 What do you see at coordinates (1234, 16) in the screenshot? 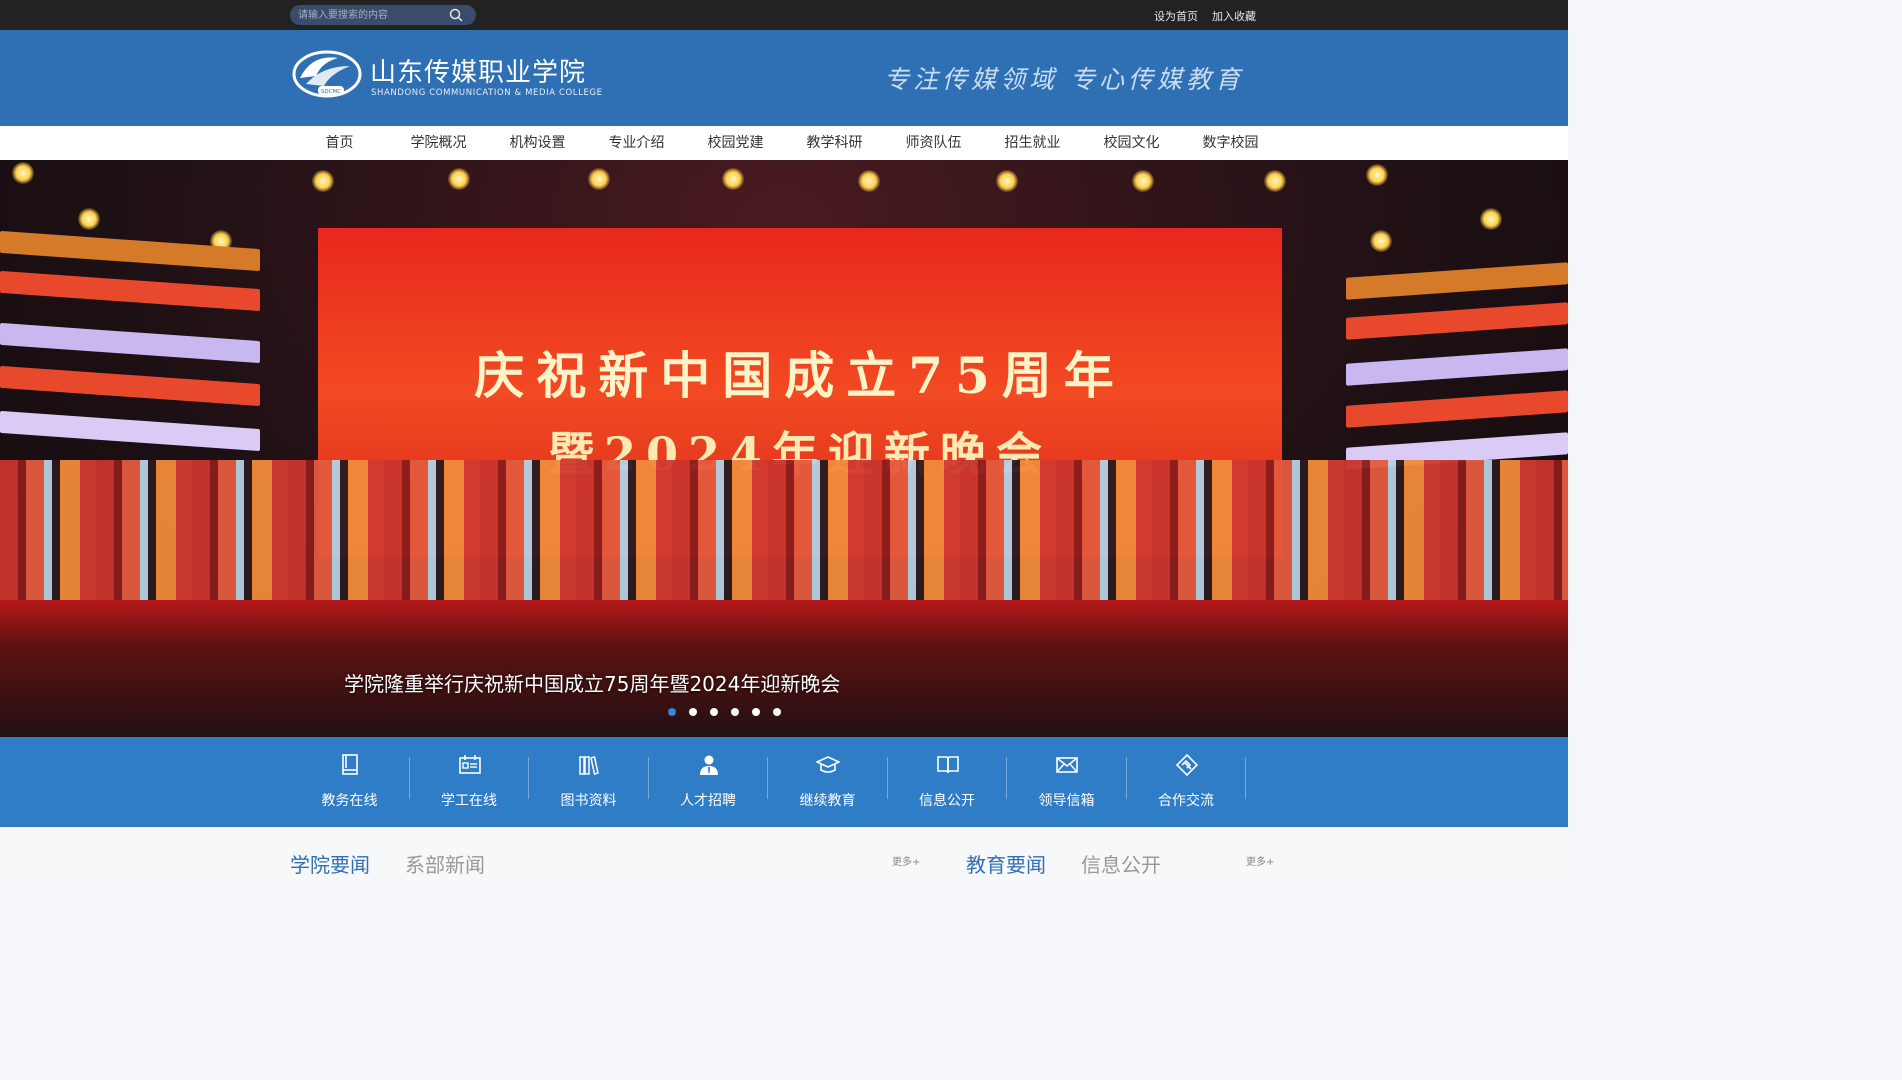
I see `add-favorite-link: 加入收藏` at bounding box center [1234, 16].